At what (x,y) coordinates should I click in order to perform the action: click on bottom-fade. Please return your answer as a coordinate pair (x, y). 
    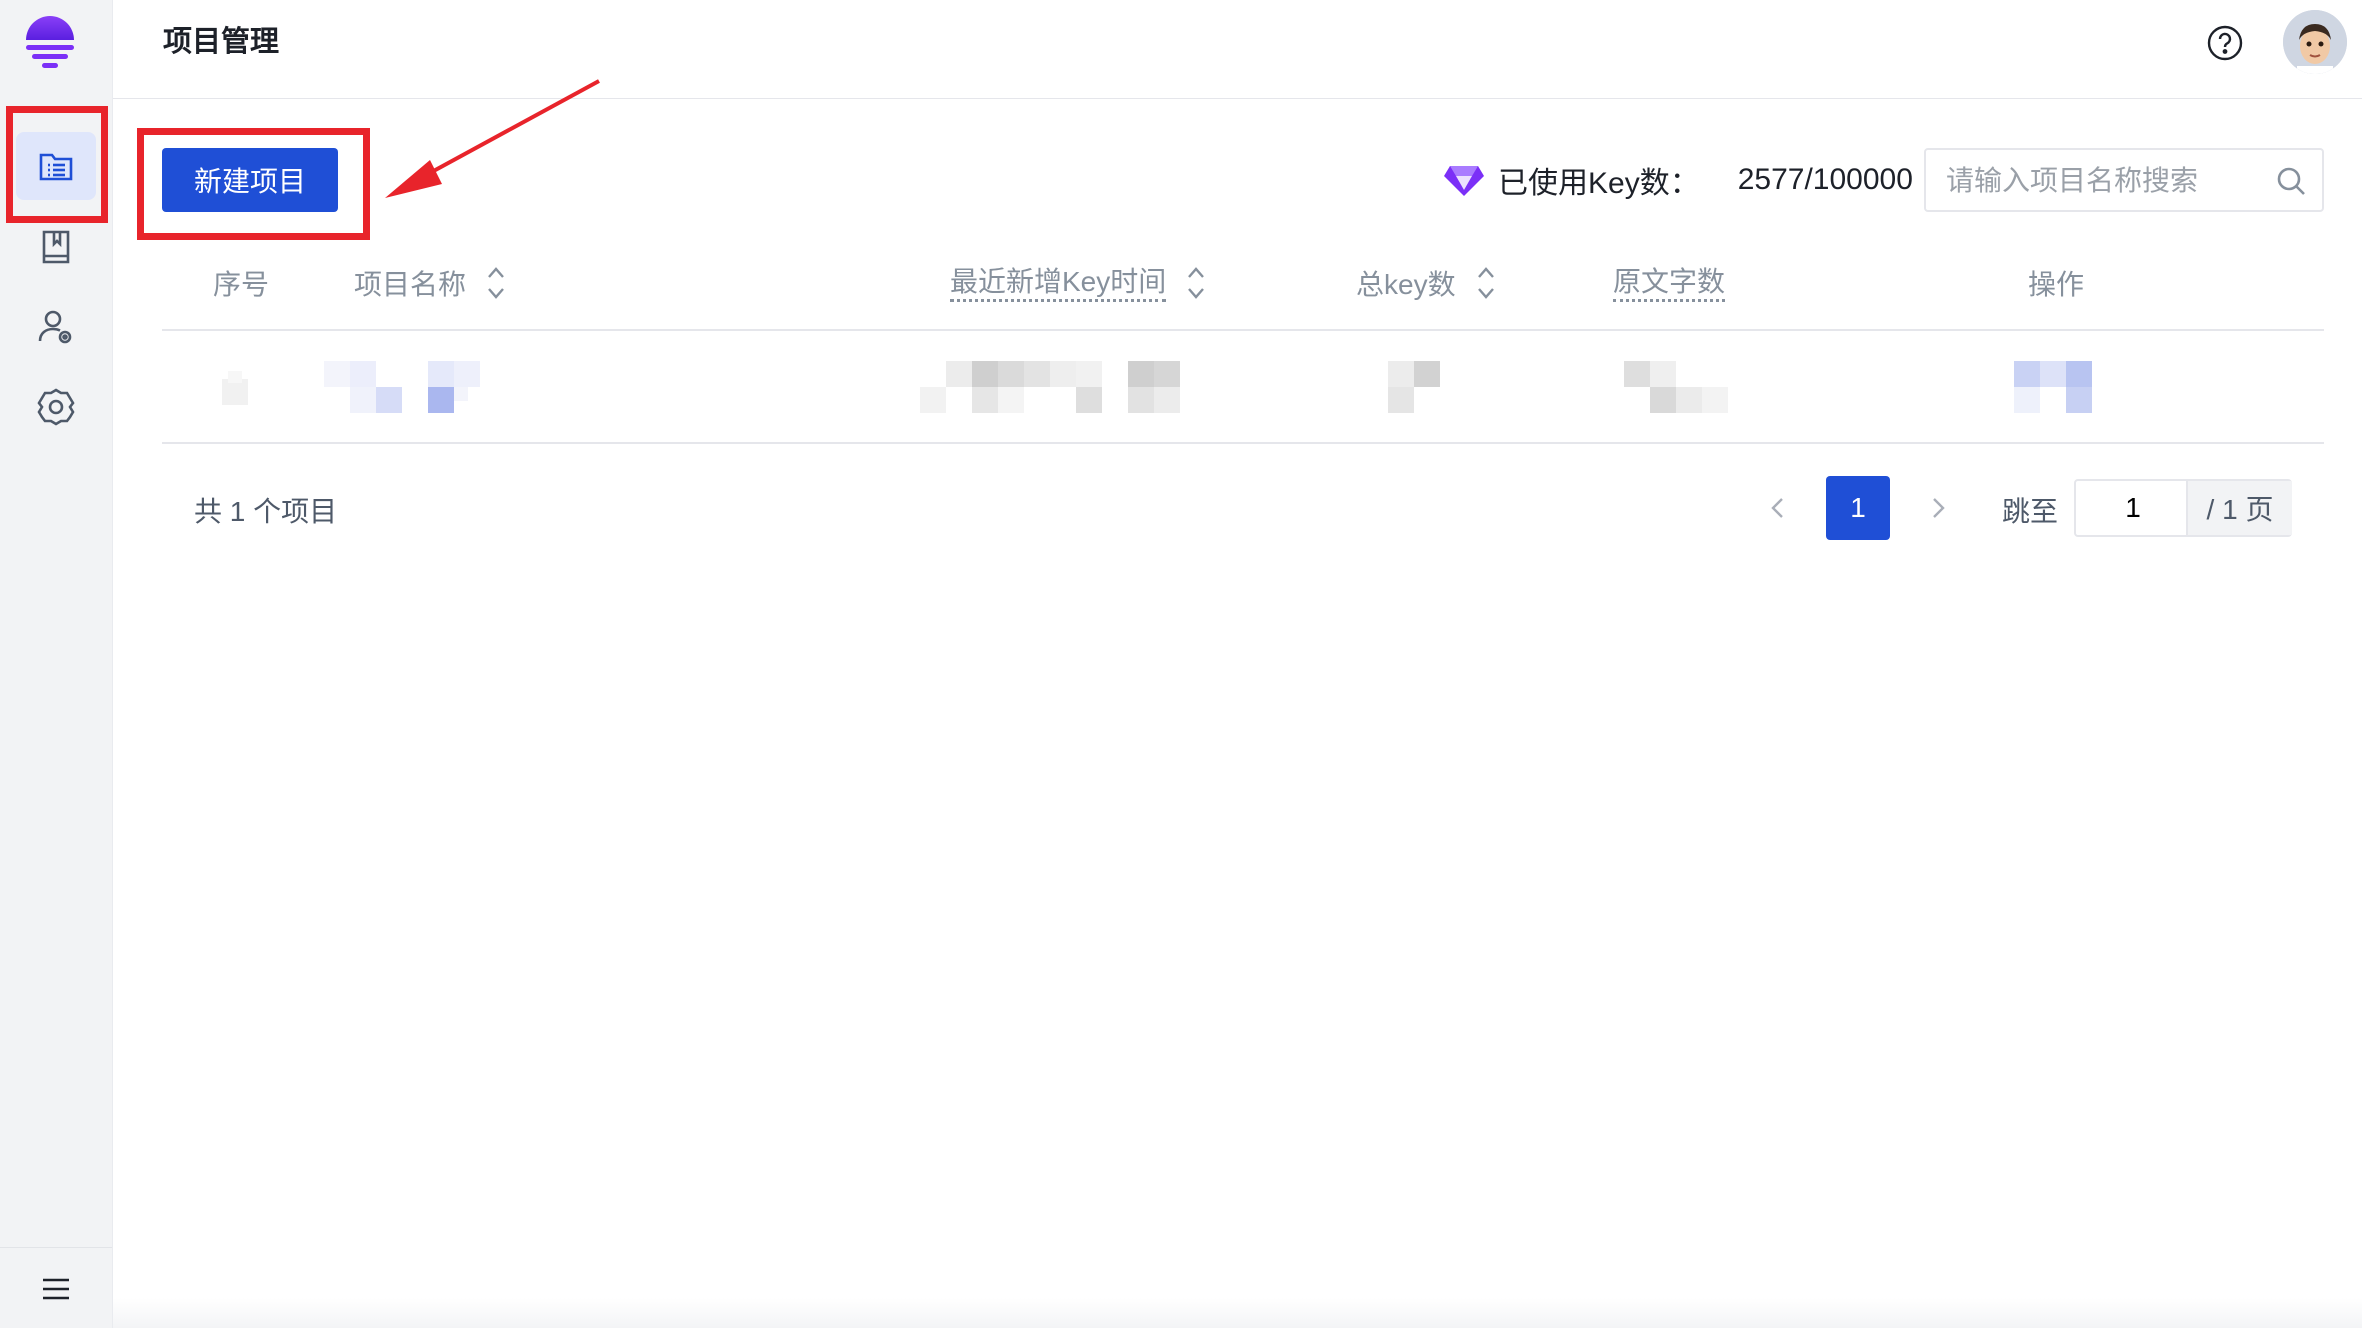
    Looking at the image, I should click on (1237, 1313).